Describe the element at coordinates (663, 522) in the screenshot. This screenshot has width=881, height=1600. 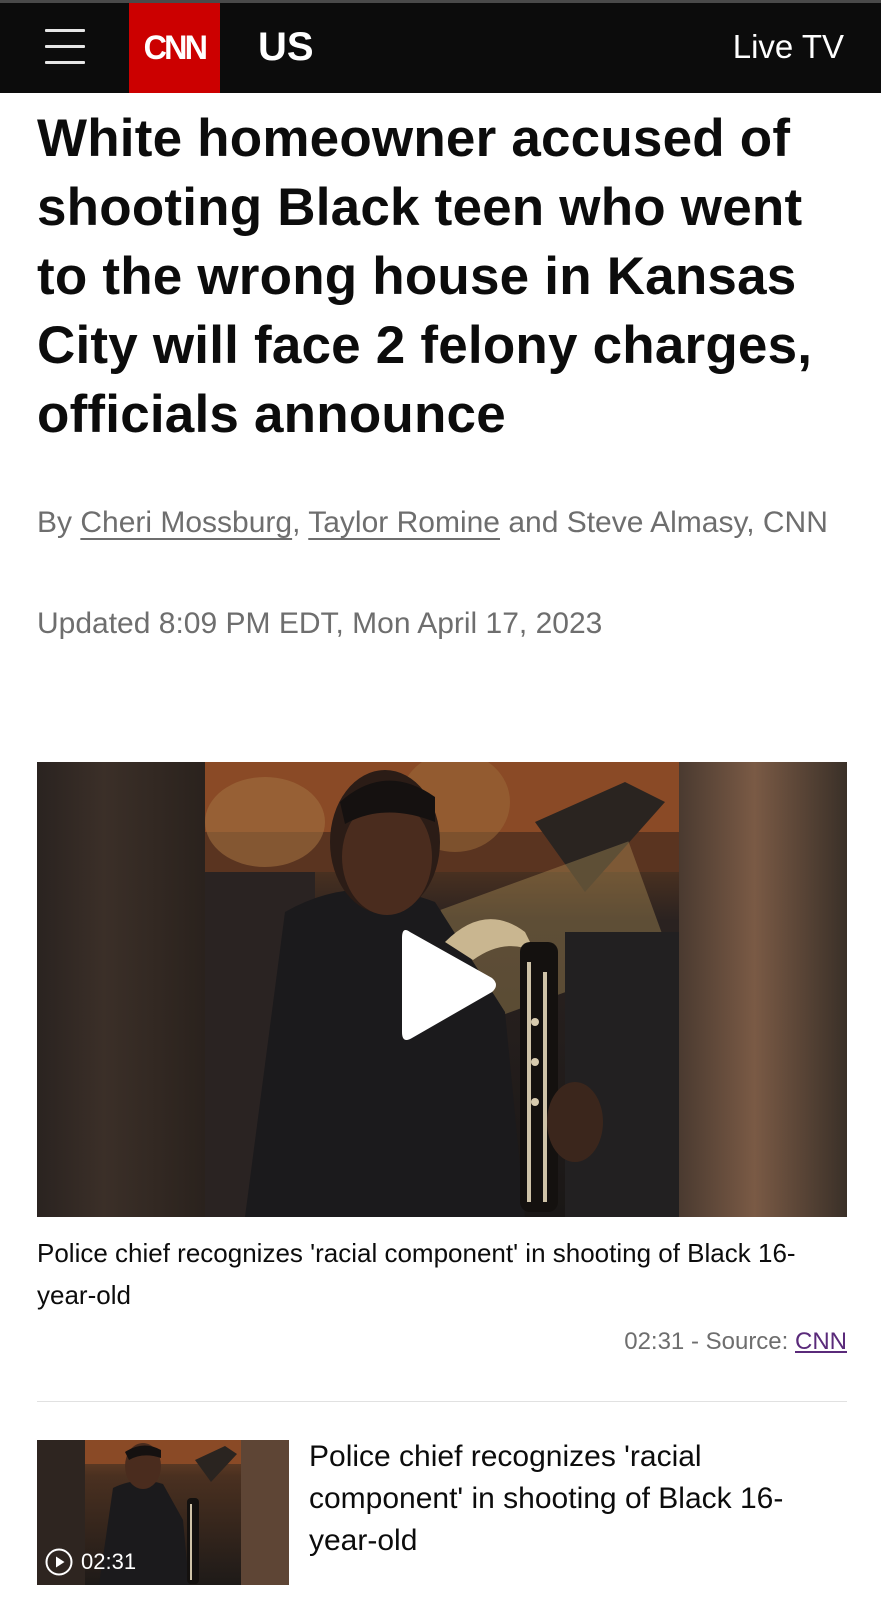
I see `byline-remaining-authors: and Steve Almasy, CNN` at that location.